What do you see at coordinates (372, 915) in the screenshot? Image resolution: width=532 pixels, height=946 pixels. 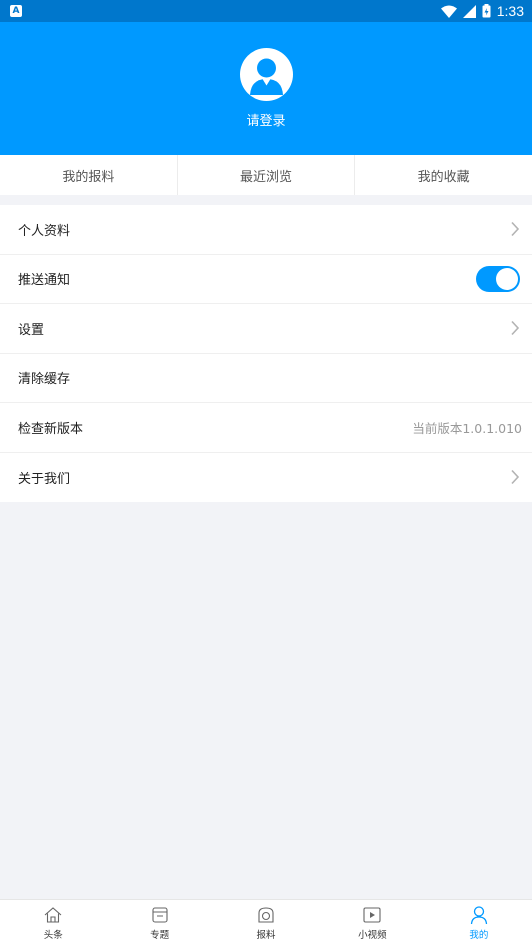 I see `video-icon` at bounding box center [372, 915].